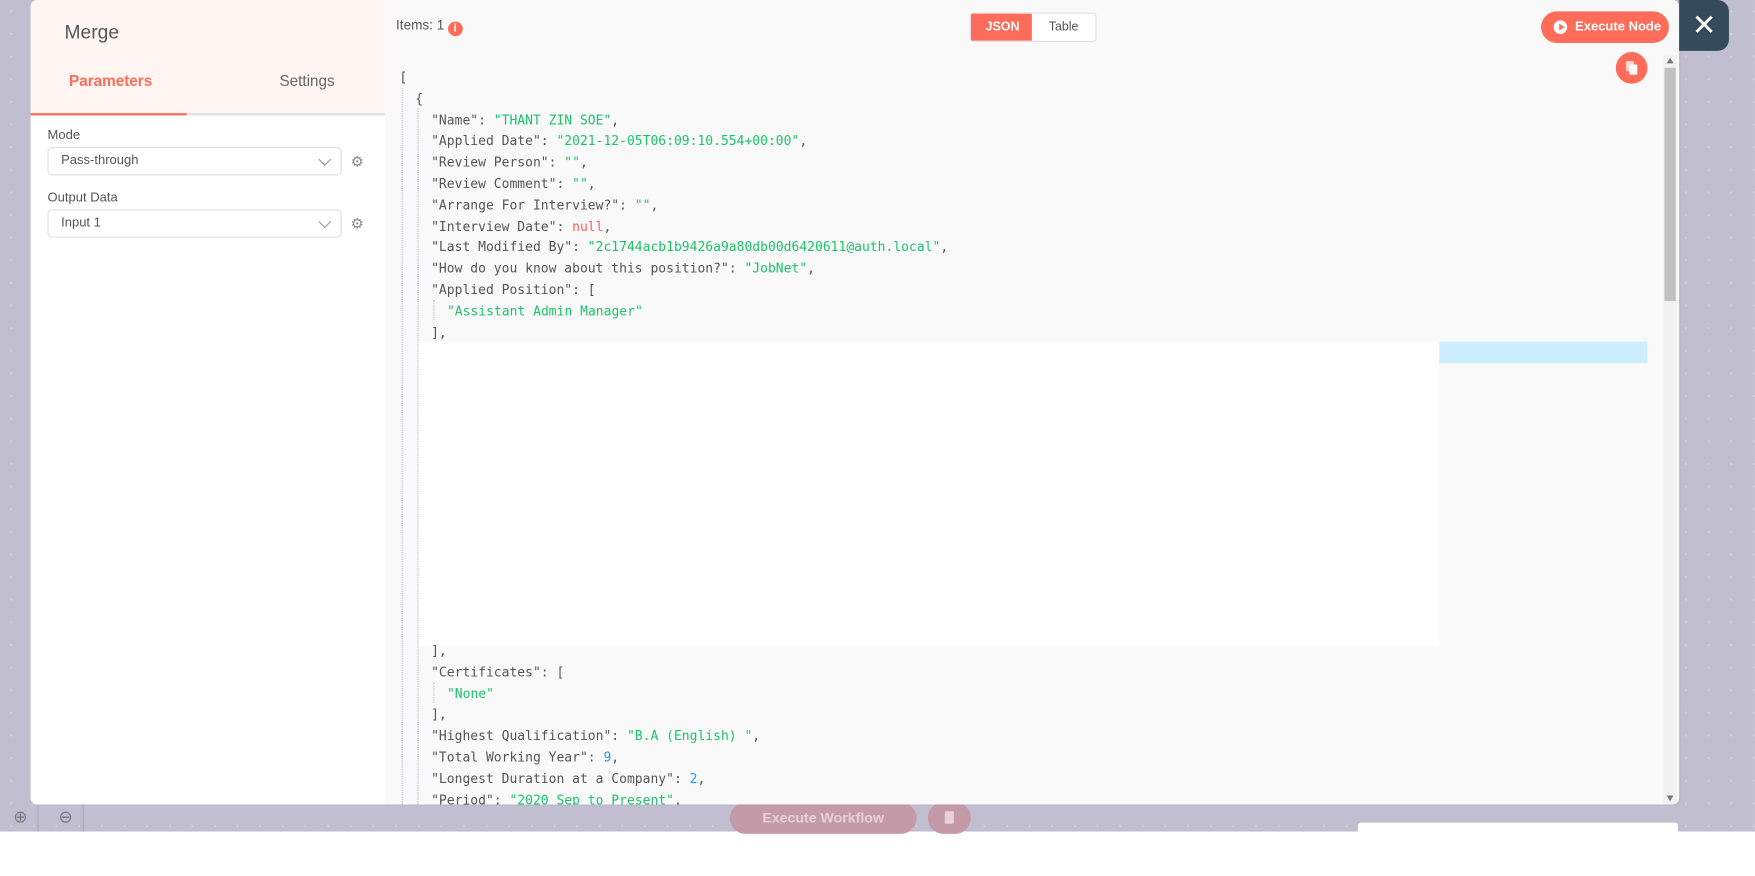 The height and width of the screenshot is (876, 1755). Describe the element at coordinates (517, 757) in the screenshot. I see `json-token: "Total Working Year":` at that location.